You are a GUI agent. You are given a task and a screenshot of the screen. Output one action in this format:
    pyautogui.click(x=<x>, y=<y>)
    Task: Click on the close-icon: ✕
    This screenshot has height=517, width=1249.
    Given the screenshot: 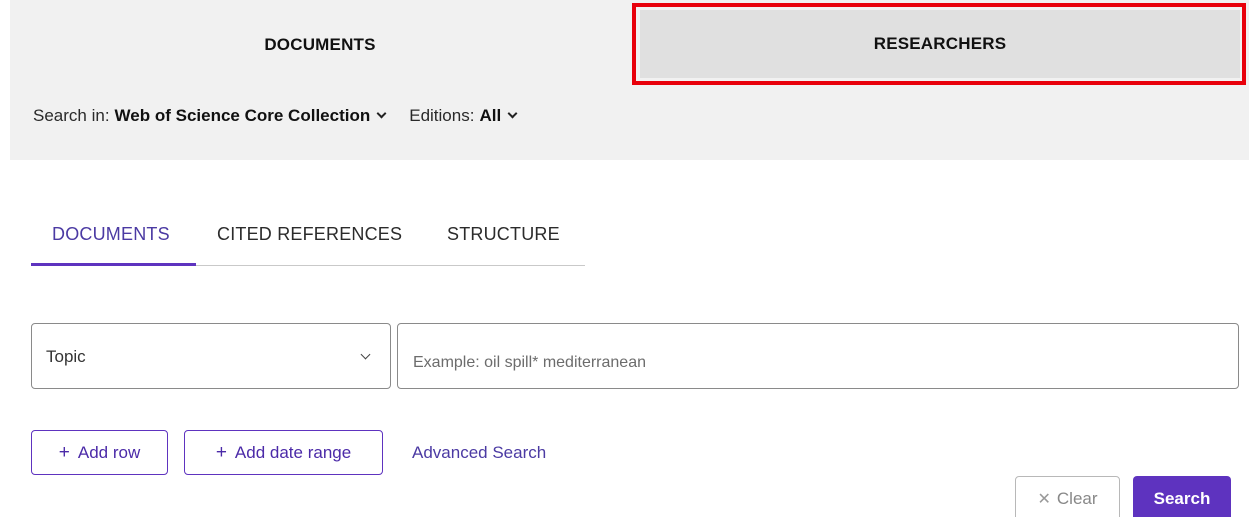 What is the action you would take?
    pyautogui.click(x=1044, y=499)
    